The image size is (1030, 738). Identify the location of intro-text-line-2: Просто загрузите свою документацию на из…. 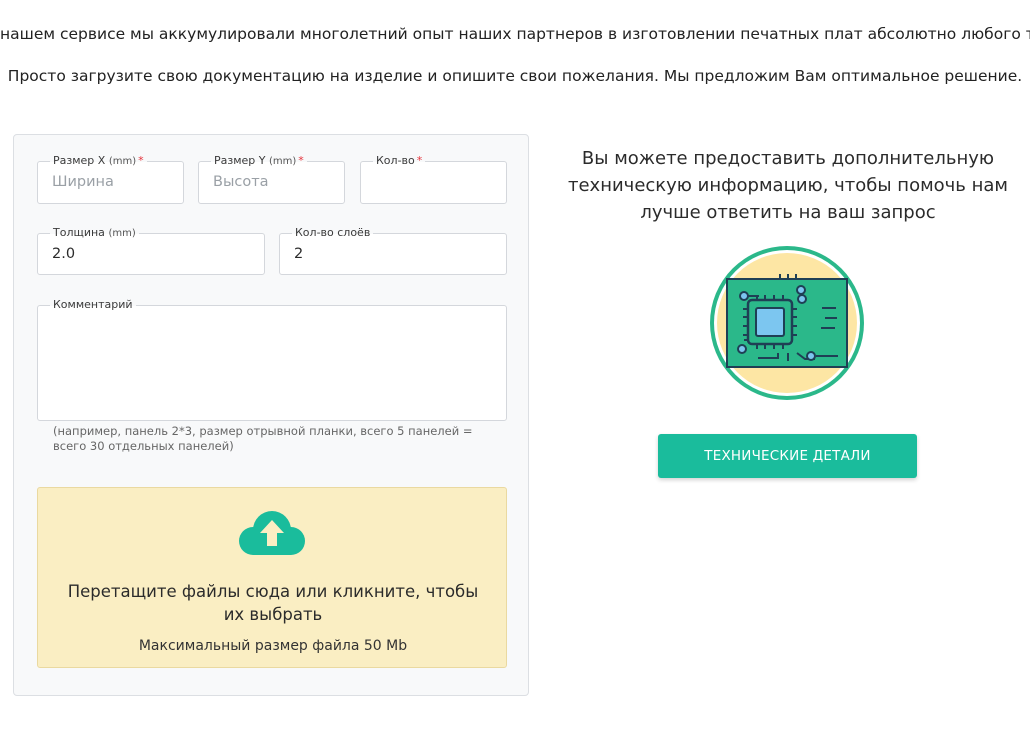
(515, 76).